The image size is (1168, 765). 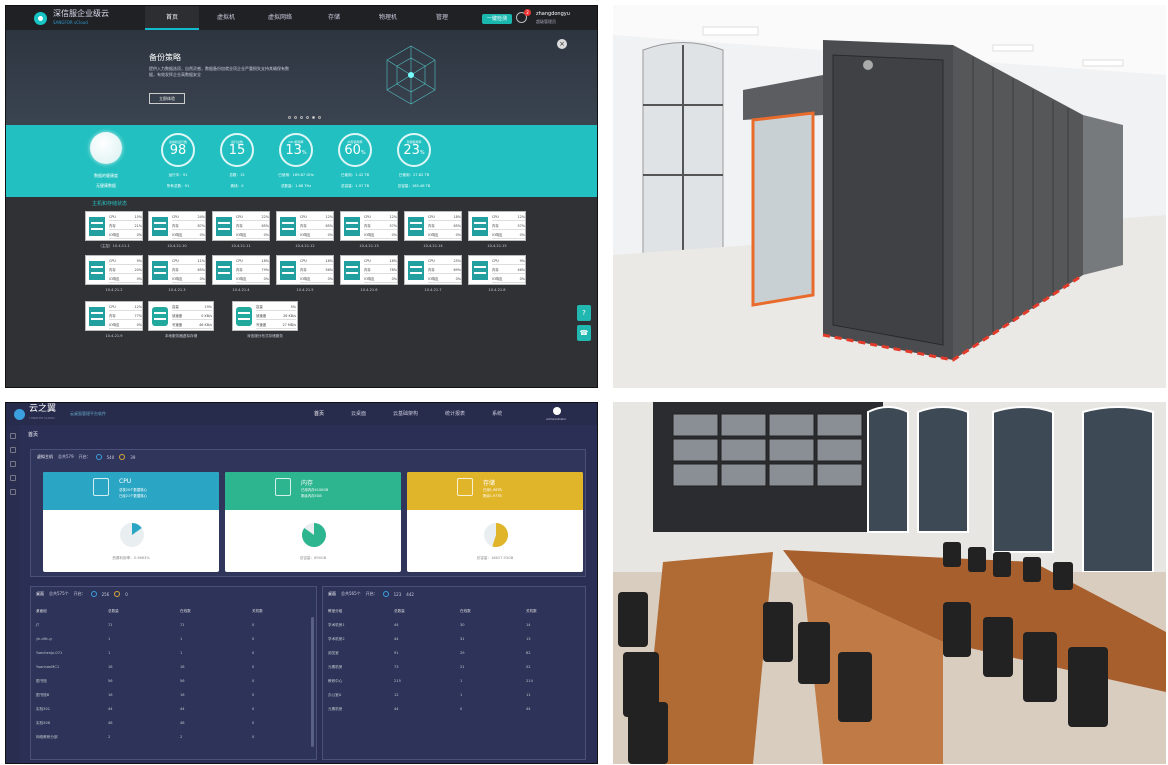 I want to click on metric-unit: %, so click(x=422, y=153).